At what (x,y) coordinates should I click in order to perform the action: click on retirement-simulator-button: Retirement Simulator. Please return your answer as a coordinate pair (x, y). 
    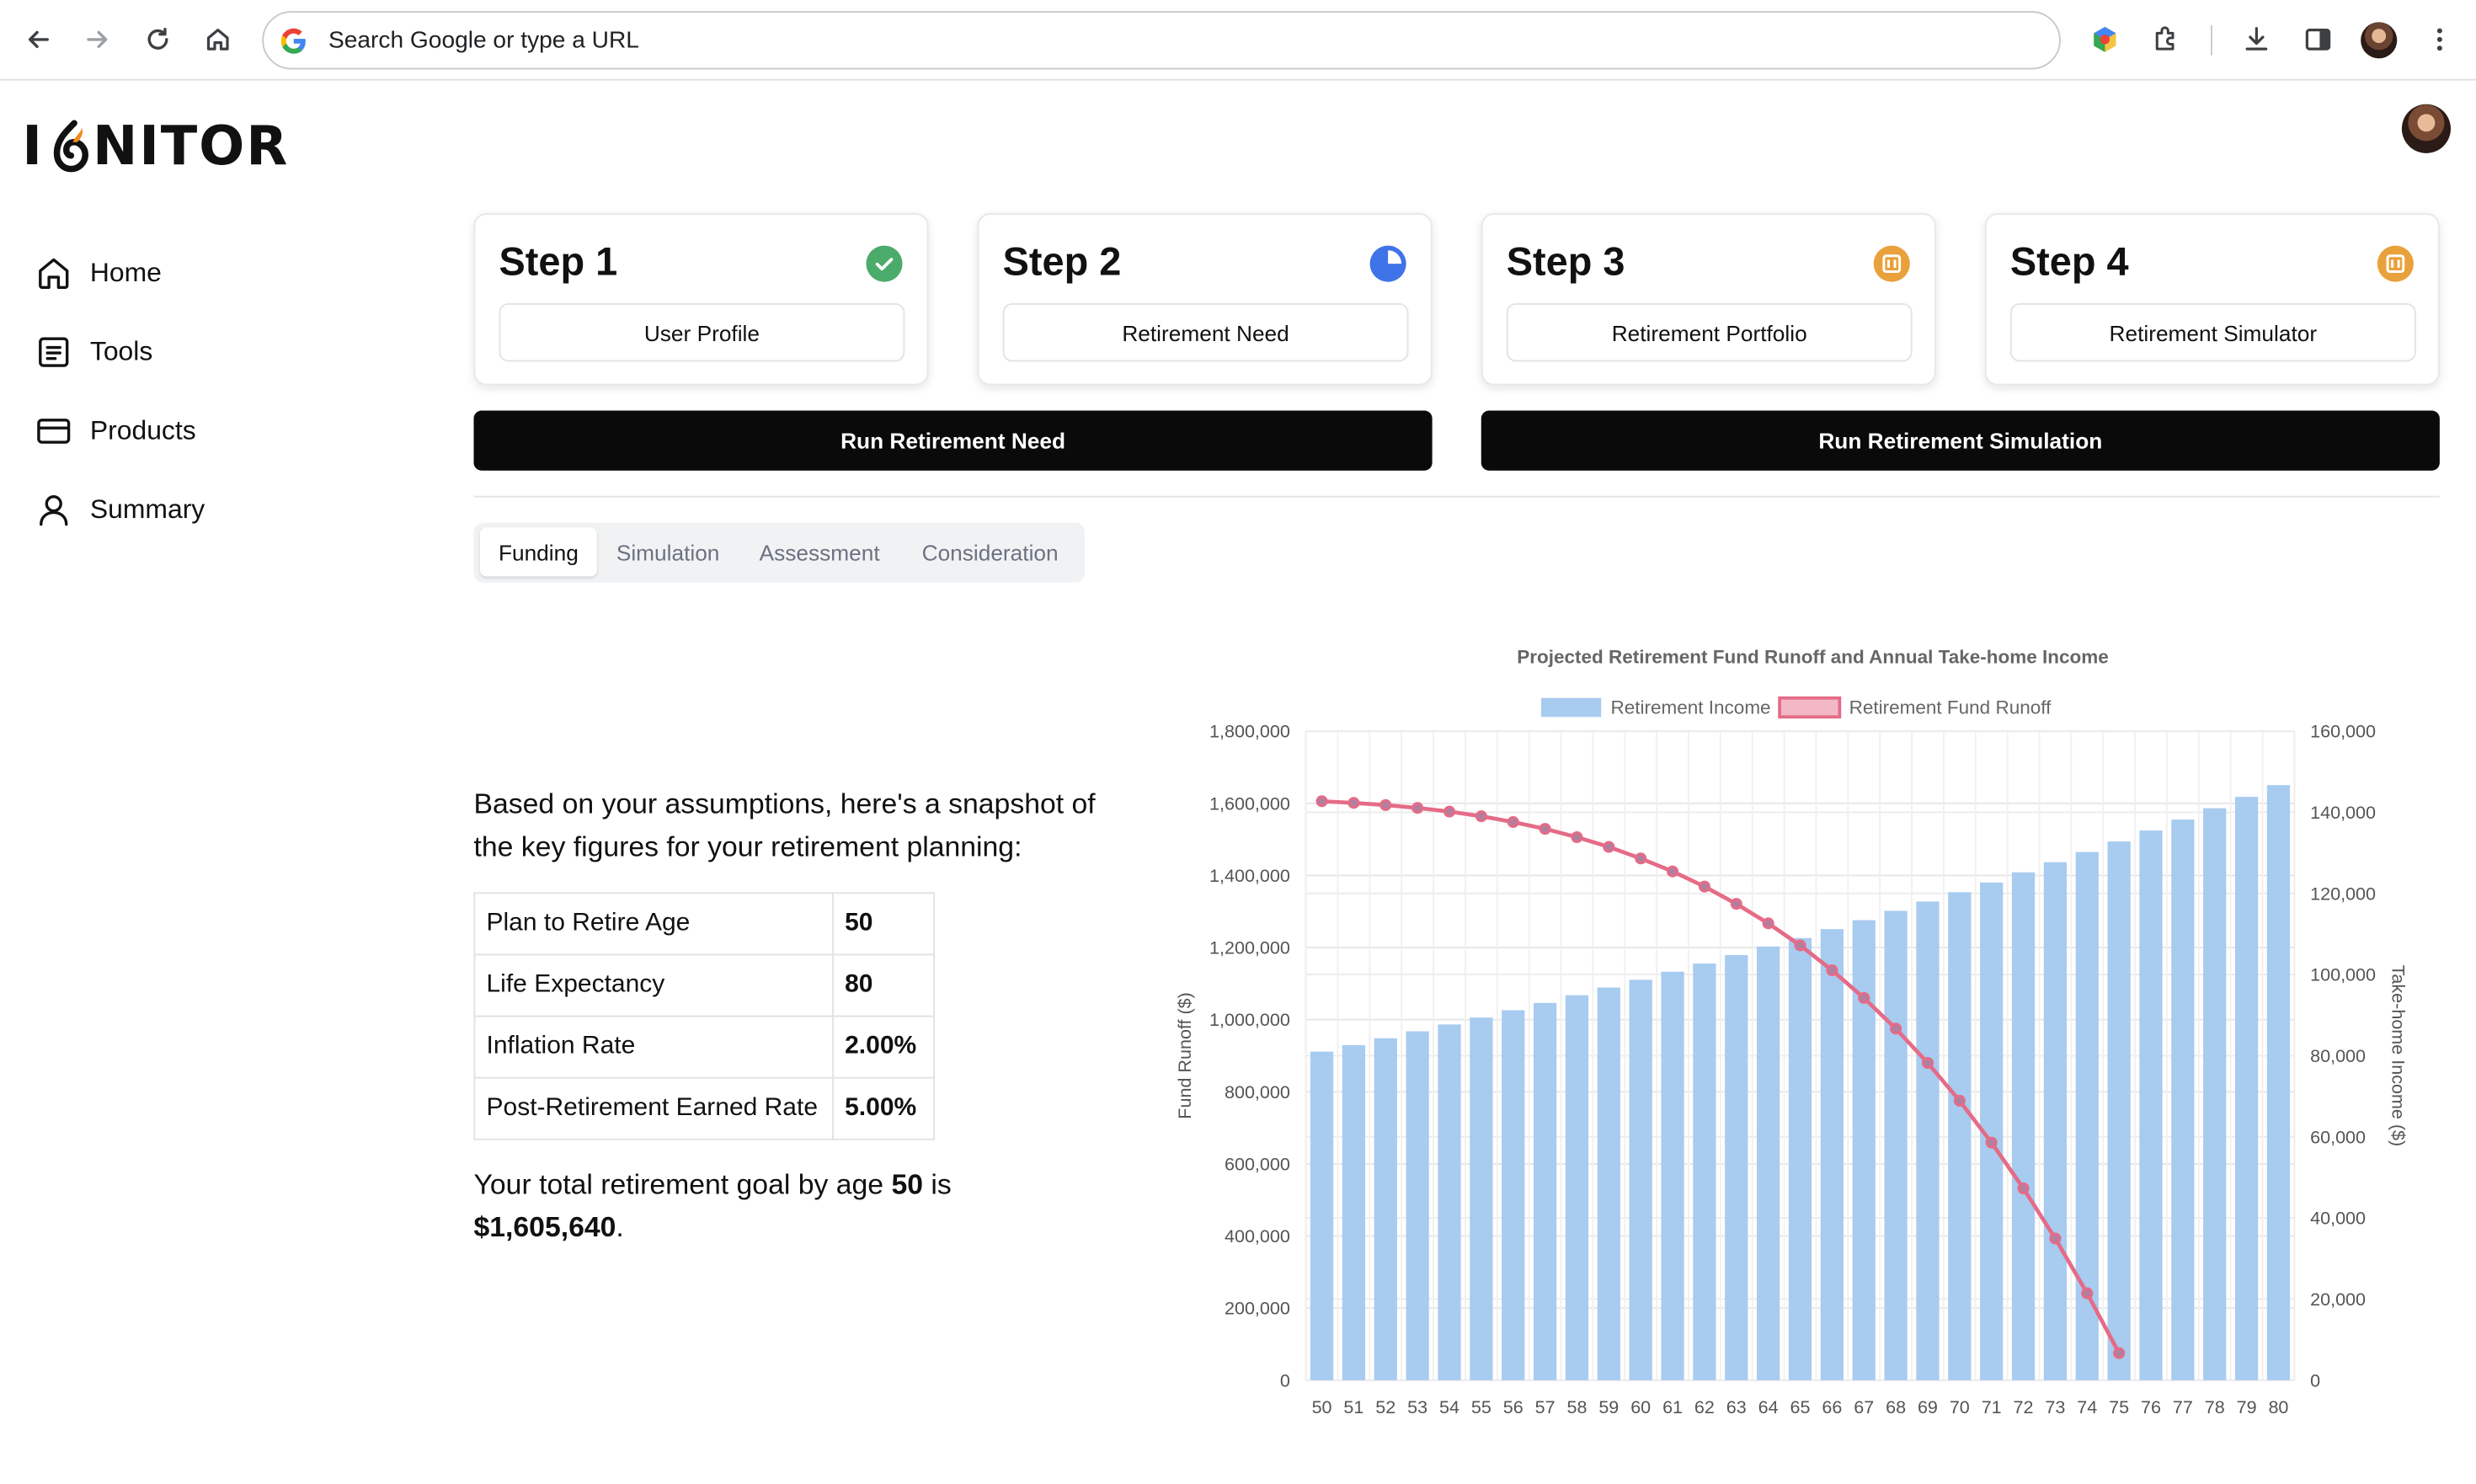
    Looking at the image, I should click on (2212, 332).